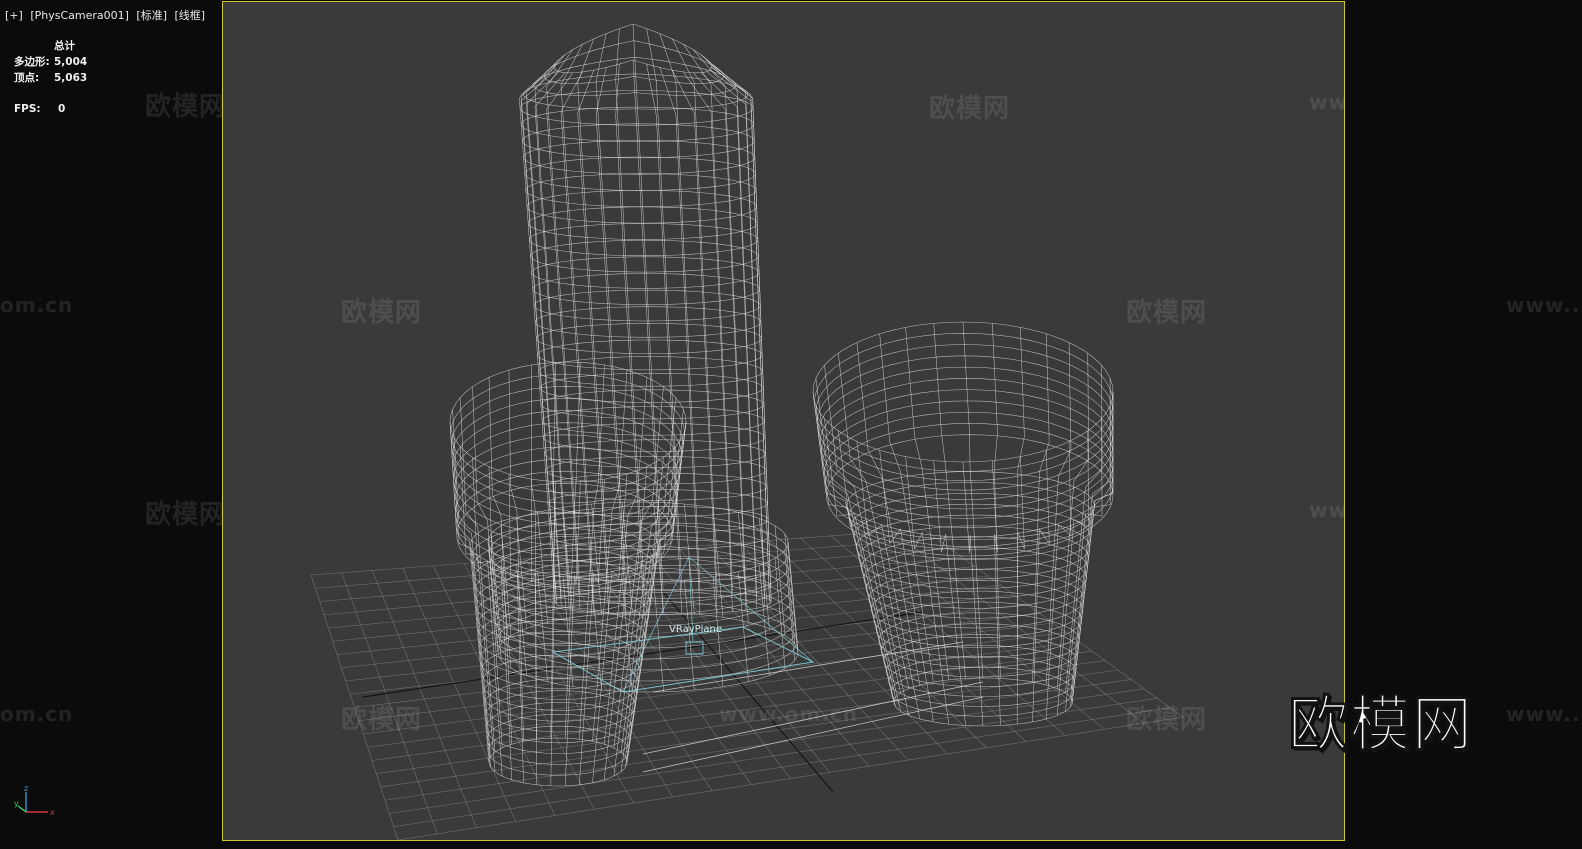 This screenshot has height=849, width=1582. I want to click on stats-fps-label: FPS:, so click(27, 109).